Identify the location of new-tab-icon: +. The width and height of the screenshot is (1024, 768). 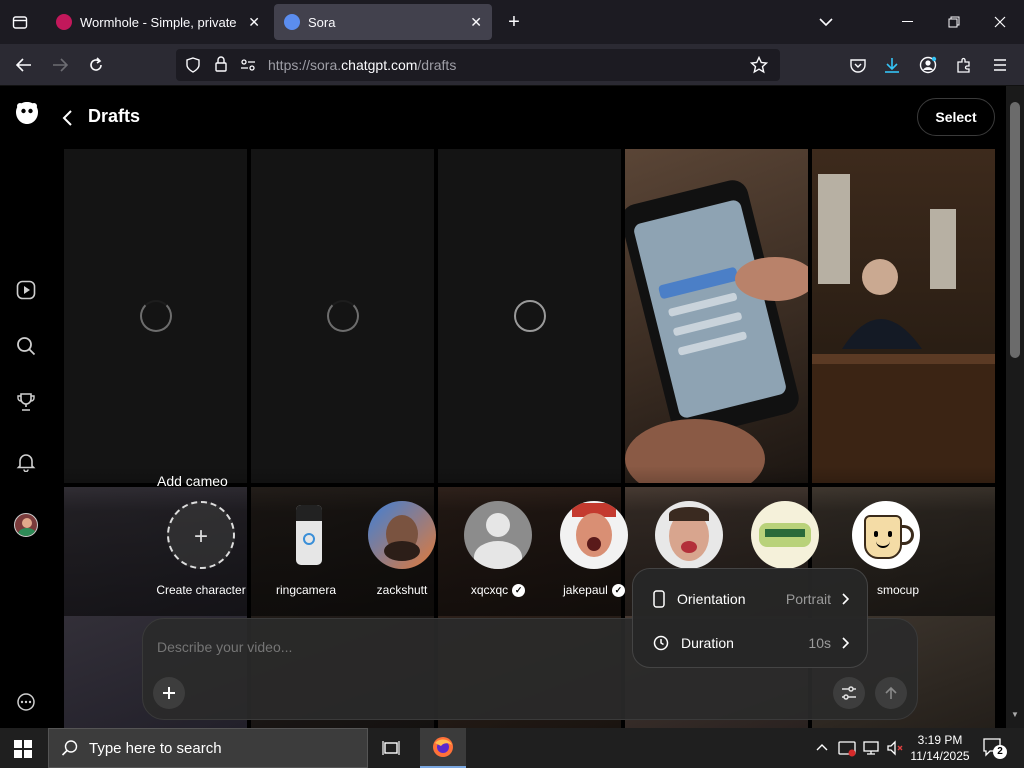
(514, 22).